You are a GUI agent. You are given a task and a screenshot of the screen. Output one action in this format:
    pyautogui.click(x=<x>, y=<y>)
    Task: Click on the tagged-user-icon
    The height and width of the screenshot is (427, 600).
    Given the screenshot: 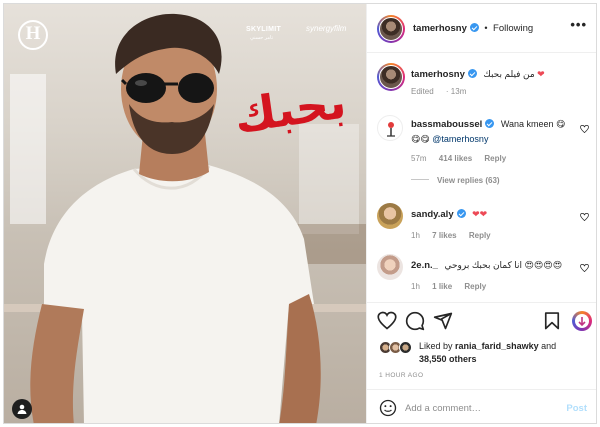 What is the action you would take?
    pyautogui.click(x=22, y=409)
    